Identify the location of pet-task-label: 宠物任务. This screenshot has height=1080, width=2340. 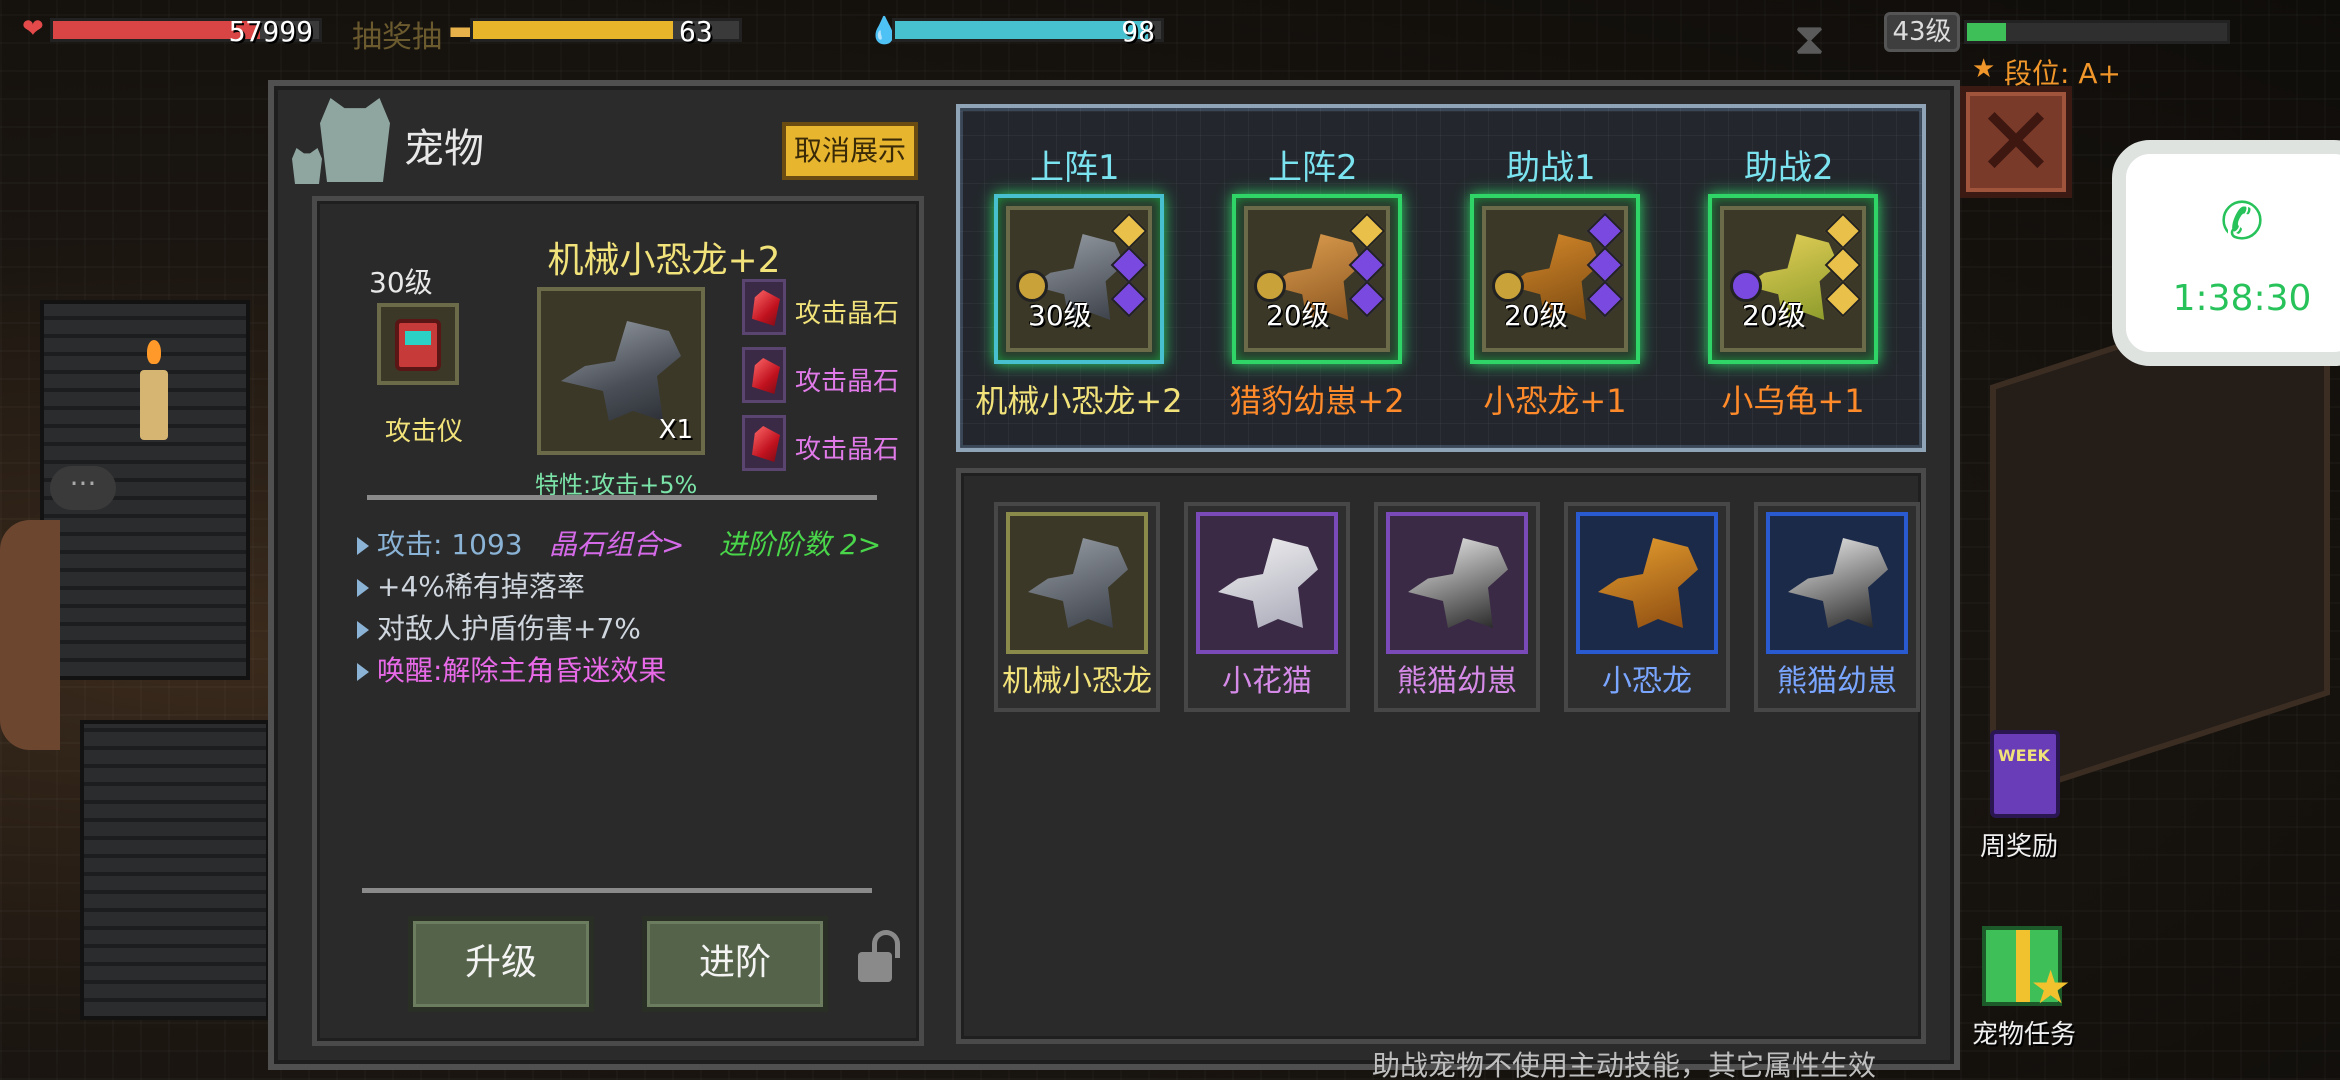
(2024, 1035).